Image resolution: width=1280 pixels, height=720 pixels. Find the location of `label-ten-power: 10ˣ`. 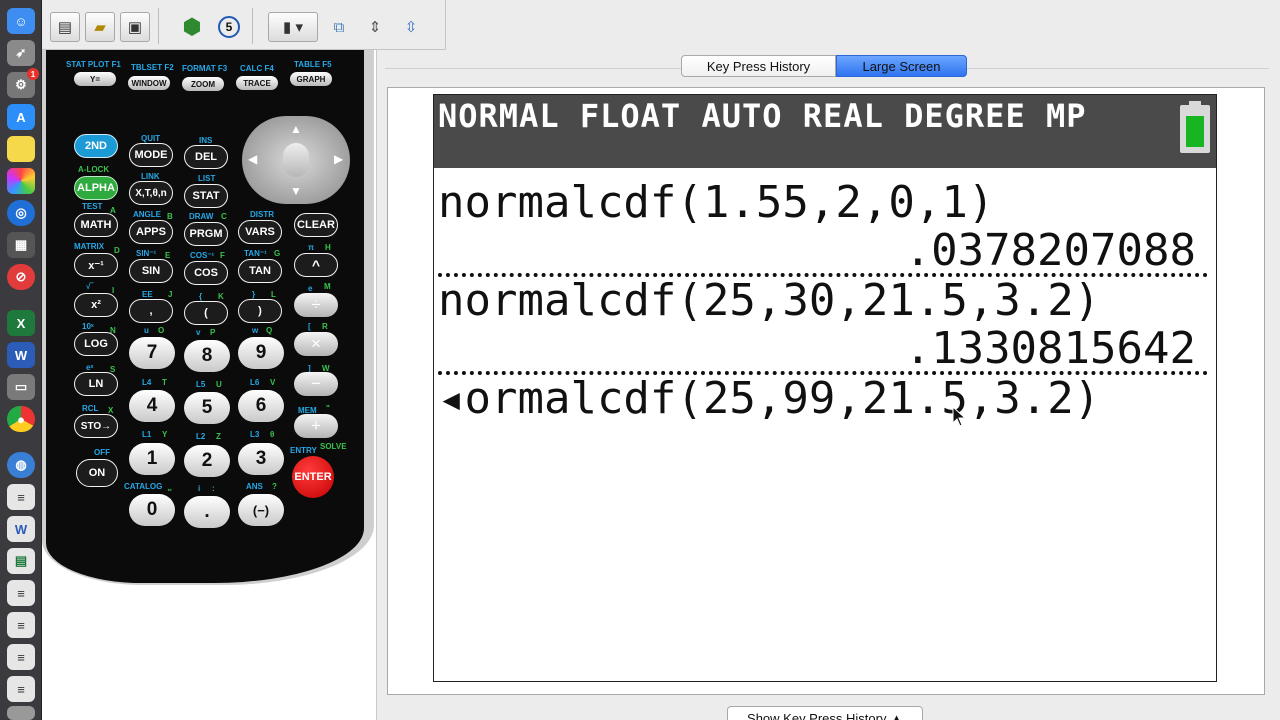

label-ten-power: 10ˣ is located at coordinates (88, 326).